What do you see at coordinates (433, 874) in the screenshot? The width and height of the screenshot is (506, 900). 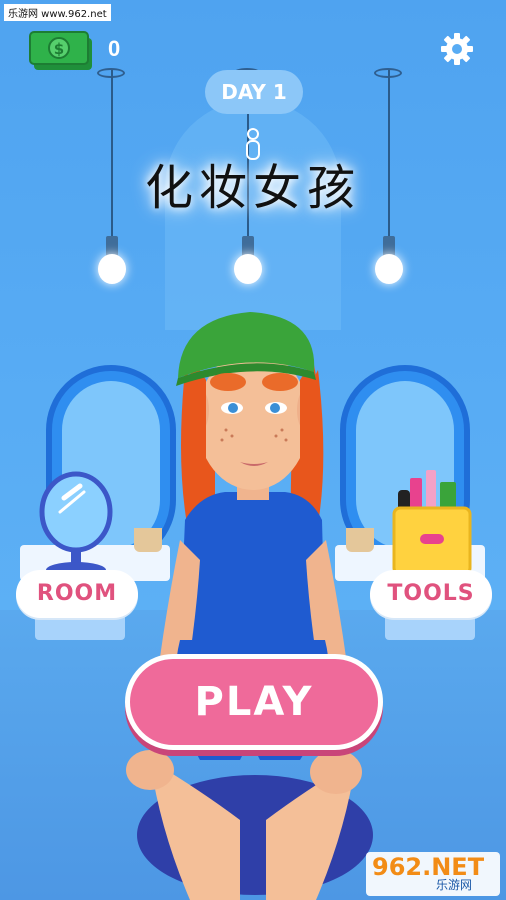 I see `site-logo: 962.NET 乐游网` at bounding box center [433, 874].